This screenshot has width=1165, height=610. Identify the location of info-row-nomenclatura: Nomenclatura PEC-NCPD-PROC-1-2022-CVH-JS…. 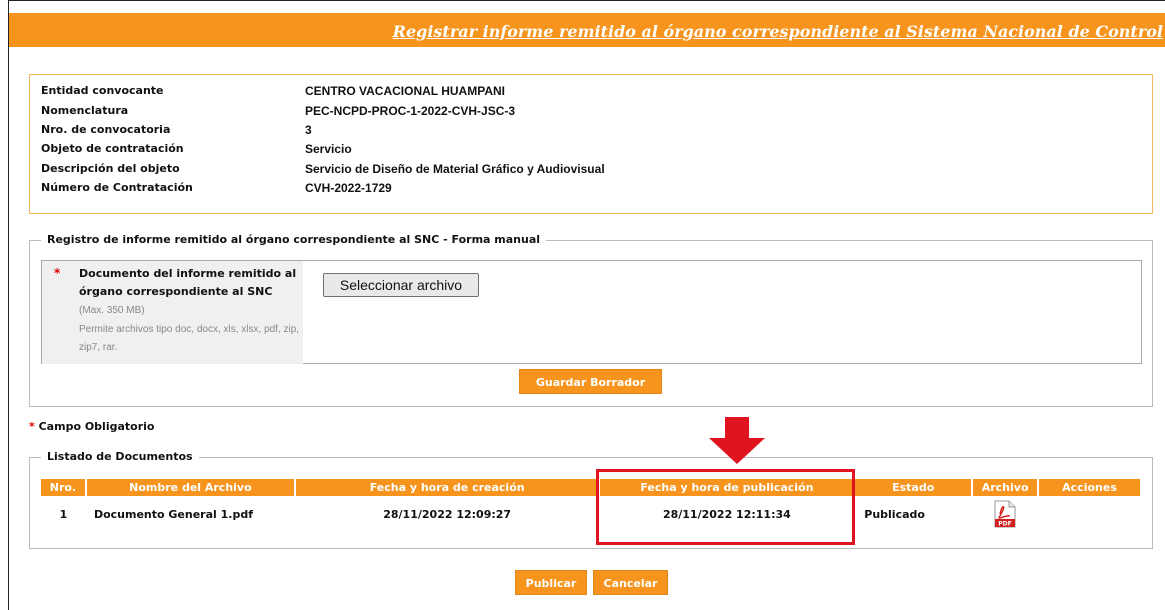
(278, 113).